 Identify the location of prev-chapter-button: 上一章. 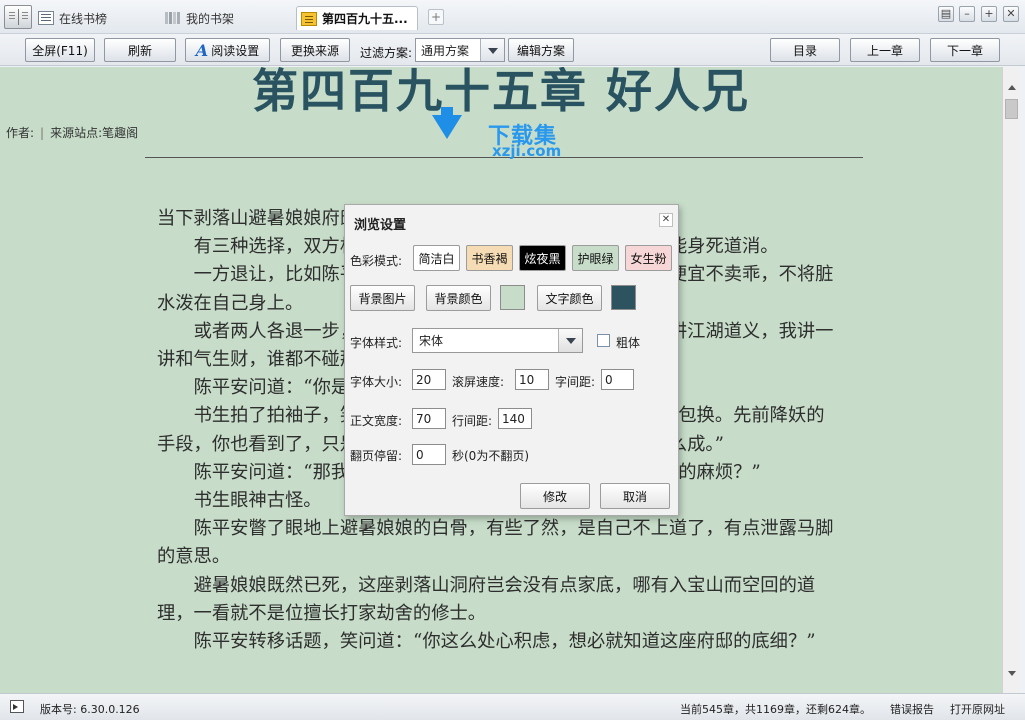
(885, 50).